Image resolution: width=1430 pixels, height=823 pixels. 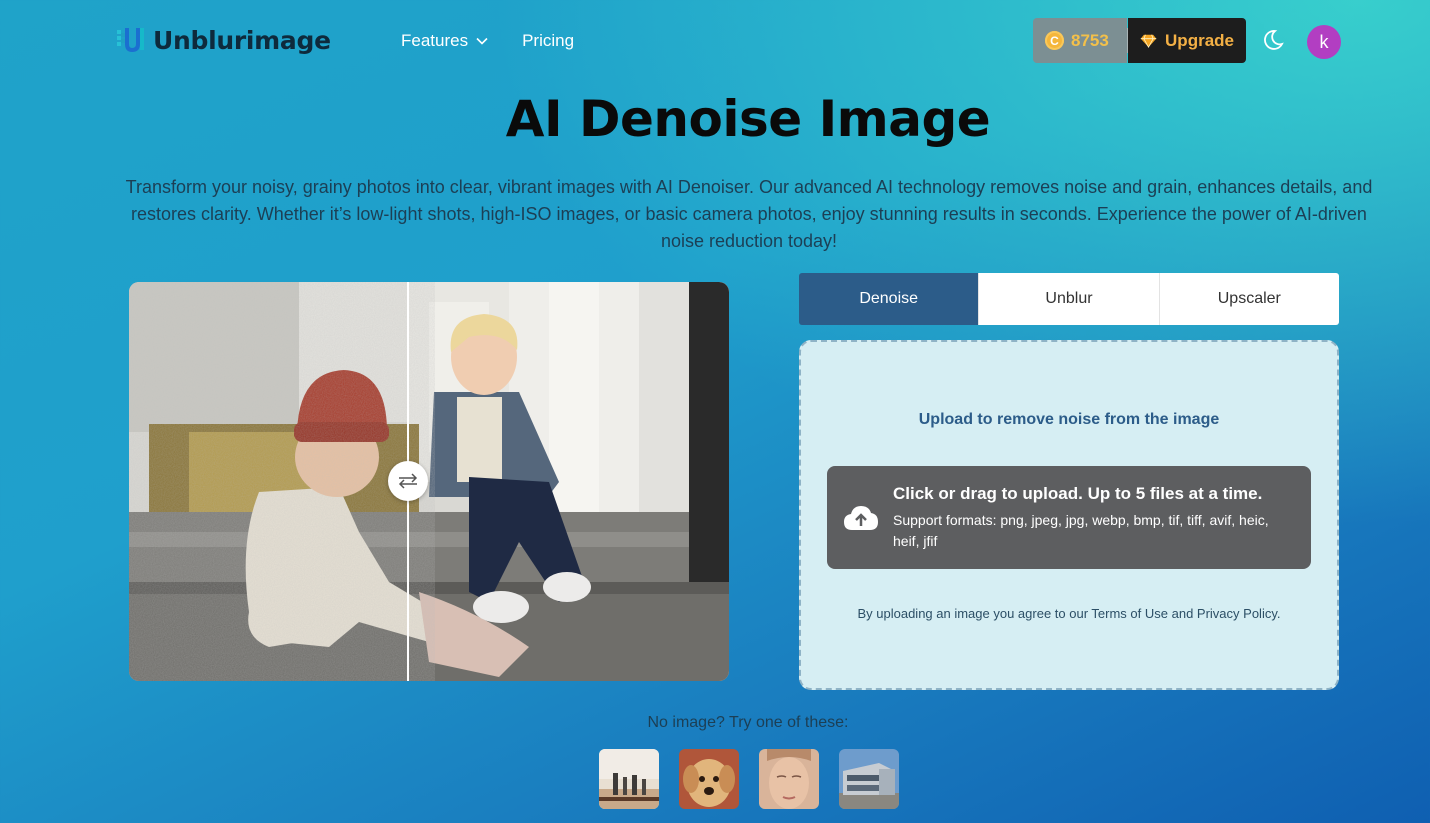 What do you see at coordinates (1237, 613) in the screenshot?
I see `privacy-link: Privacy Policy` at bounding box center [1237, 613].